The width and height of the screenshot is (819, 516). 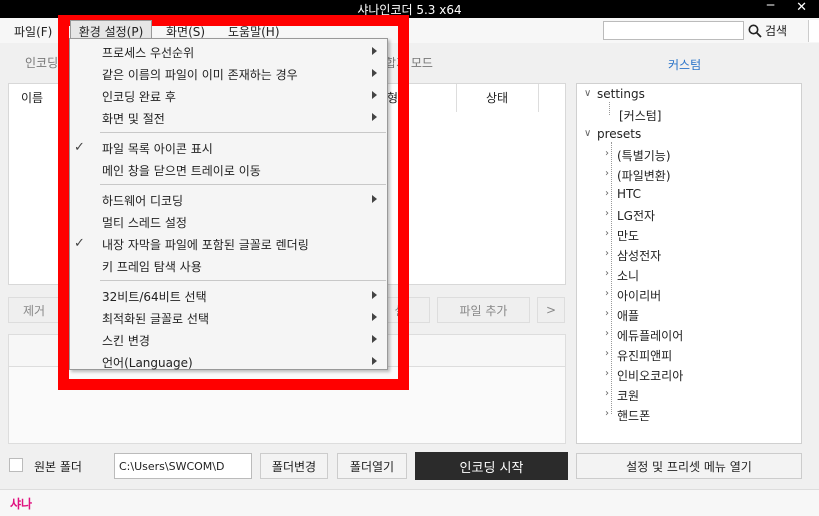 What do you see at coordinates (640, 115) in the screenshot?
I see `tree-node-custom: [커스텀]` at bounding box center [640, 115].